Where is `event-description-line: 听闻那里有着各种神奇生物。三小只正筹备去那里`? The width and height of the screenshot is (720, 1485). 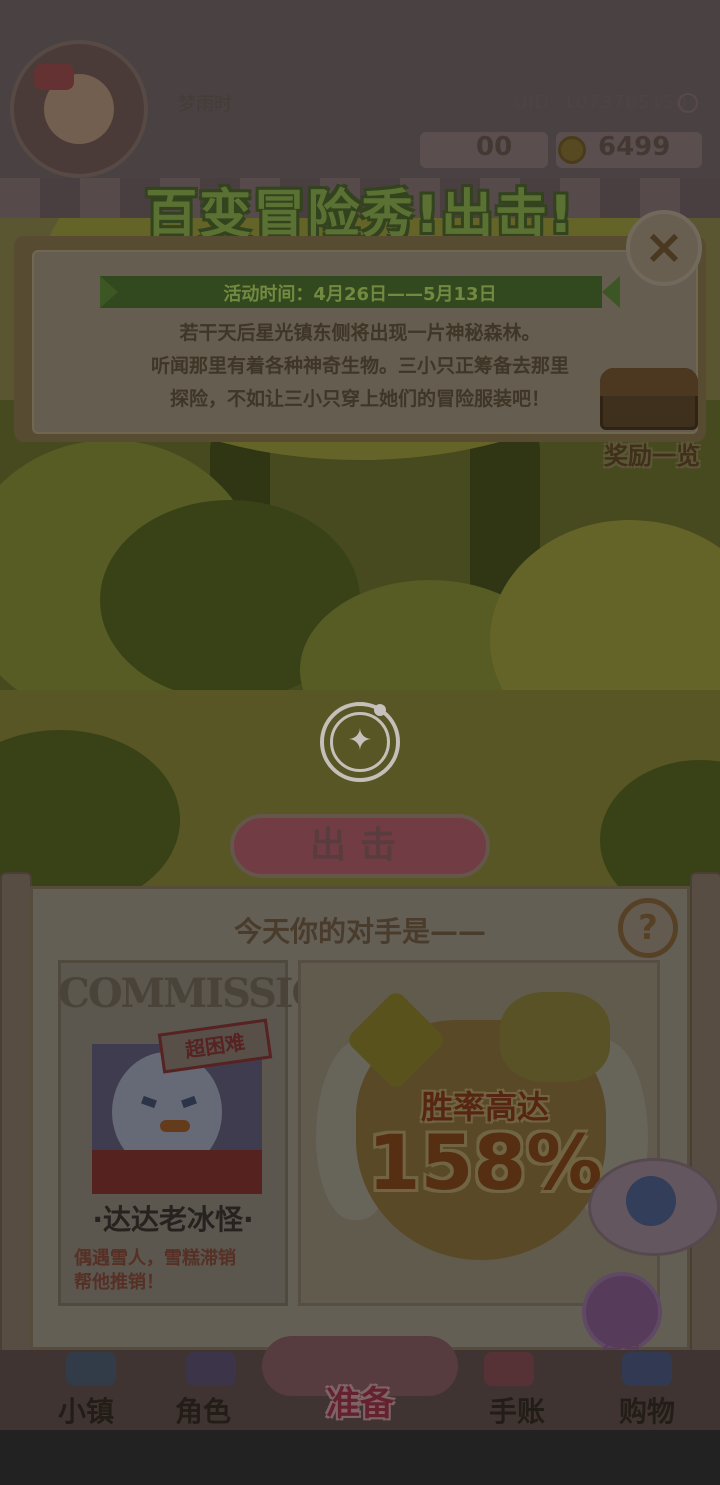
event-description-line: 听闻那里有着各种神奇生物。三小只正筹备去那里 is located at coordinates (359, 366).